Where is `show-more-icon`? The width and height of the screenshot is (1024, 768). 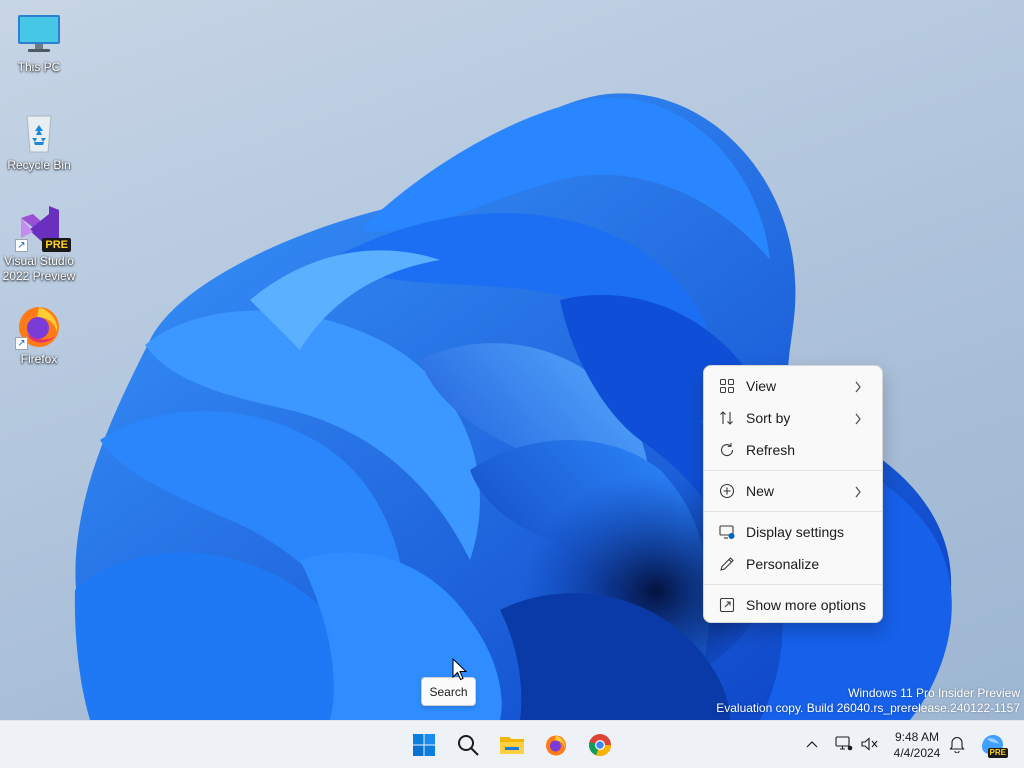 show-more-icon is located at coordinates (727, 605).